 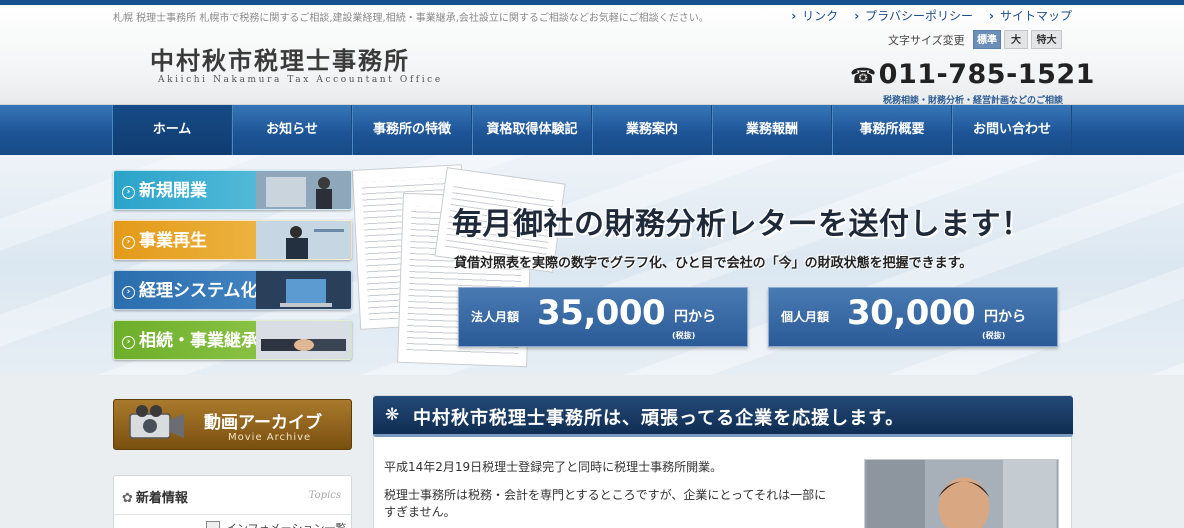 What do you see at coordinates (553, 467) in the screenshot?
I see `intro-paragraph-1: 平成14年2月19日税理士登録完了と同時に税理士事務所開業。` at bounding box center [553, 467].